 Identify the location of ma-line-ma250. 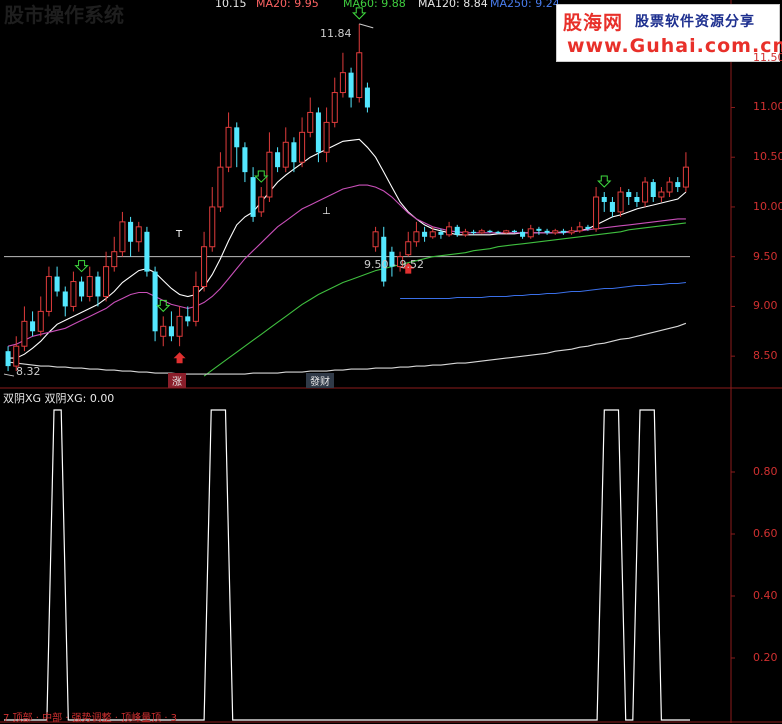
(543, 290).